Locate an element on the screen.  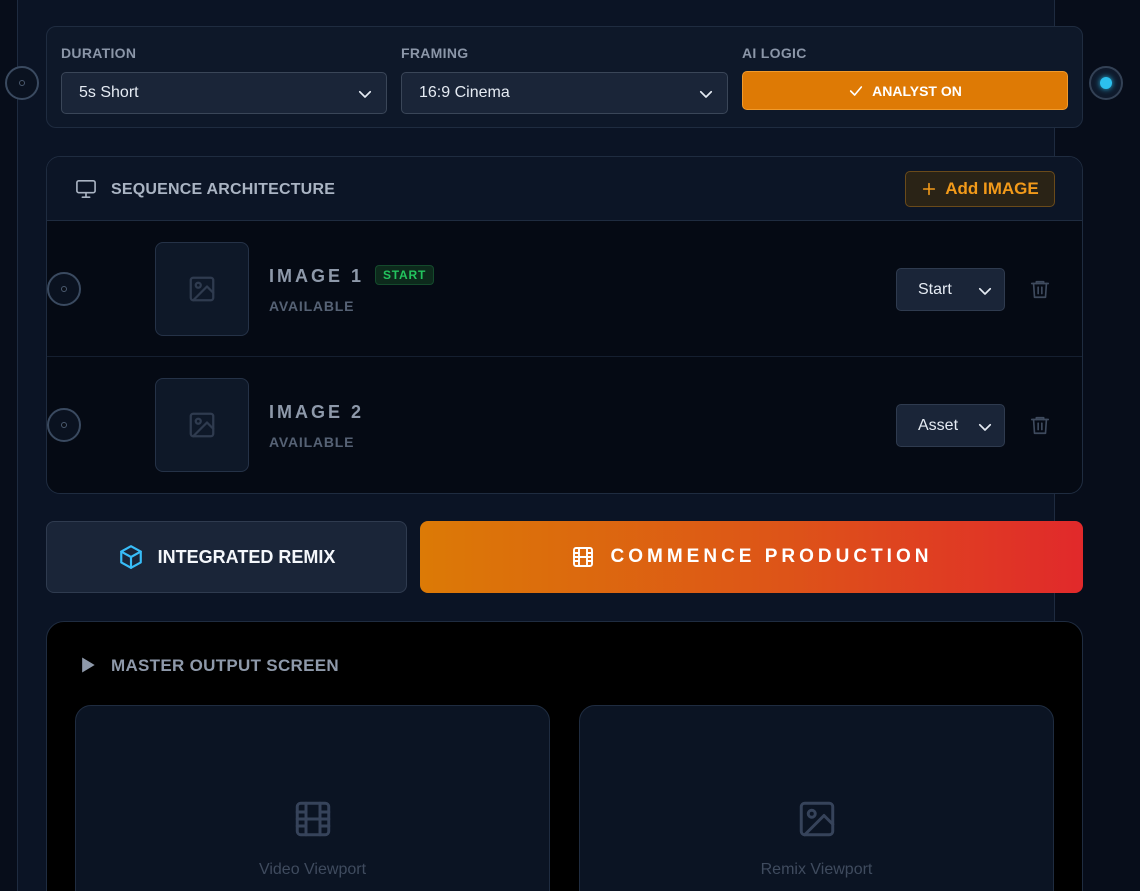
analyst-toggle-label: ANALYST ON is located at coordinates (917, 90).